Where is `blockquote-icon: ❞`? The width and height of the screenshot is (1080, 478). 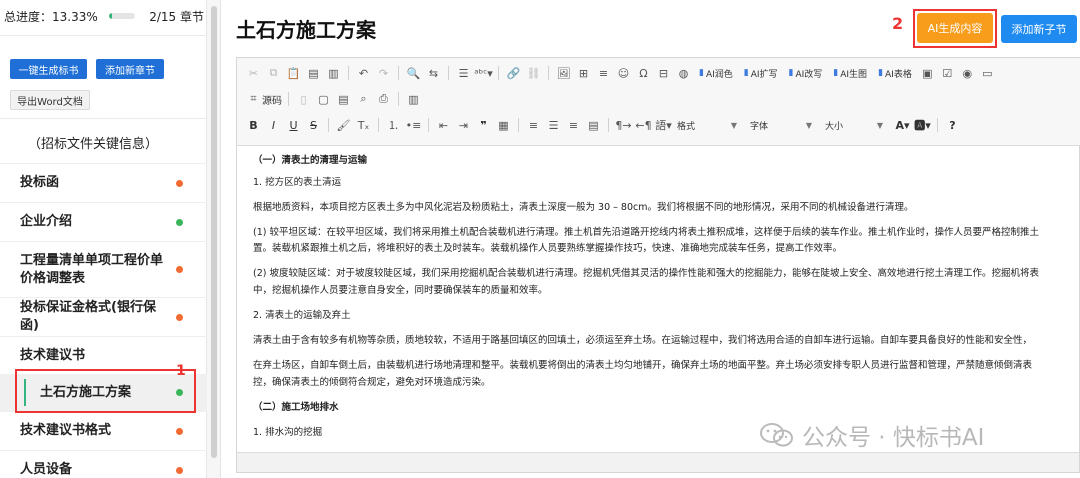
blockquote-icon: ❞ is located at coordinates (483, 125).